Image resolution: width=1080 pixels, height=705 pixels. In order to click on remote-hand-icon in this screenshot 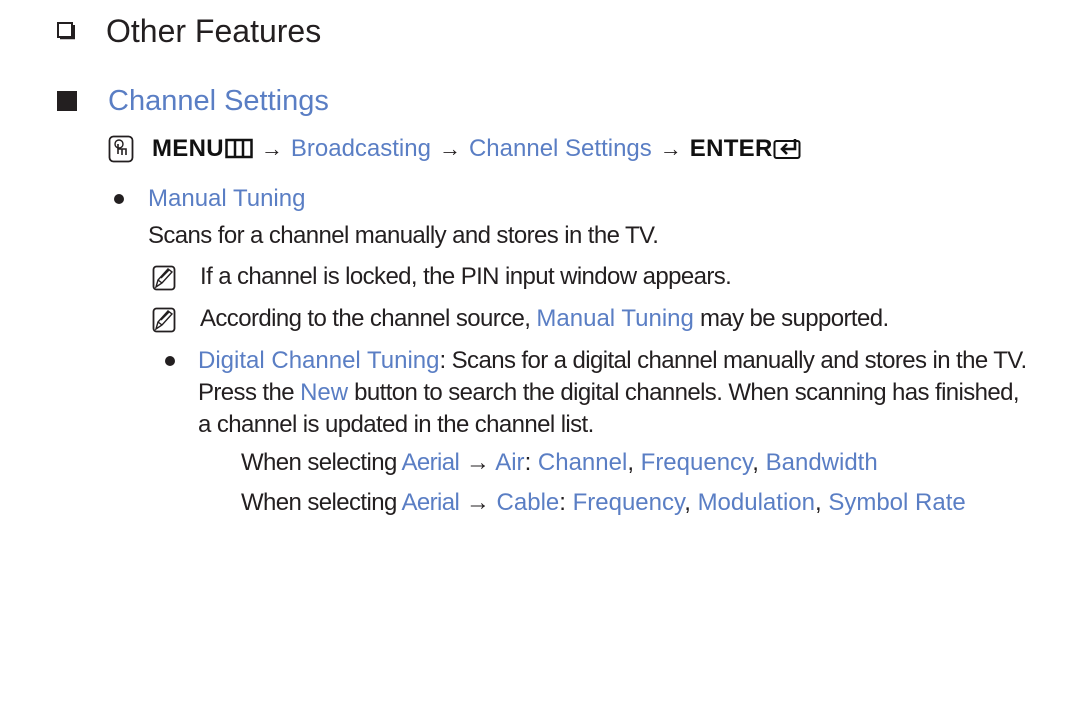, I will do `click(121, 149)`.